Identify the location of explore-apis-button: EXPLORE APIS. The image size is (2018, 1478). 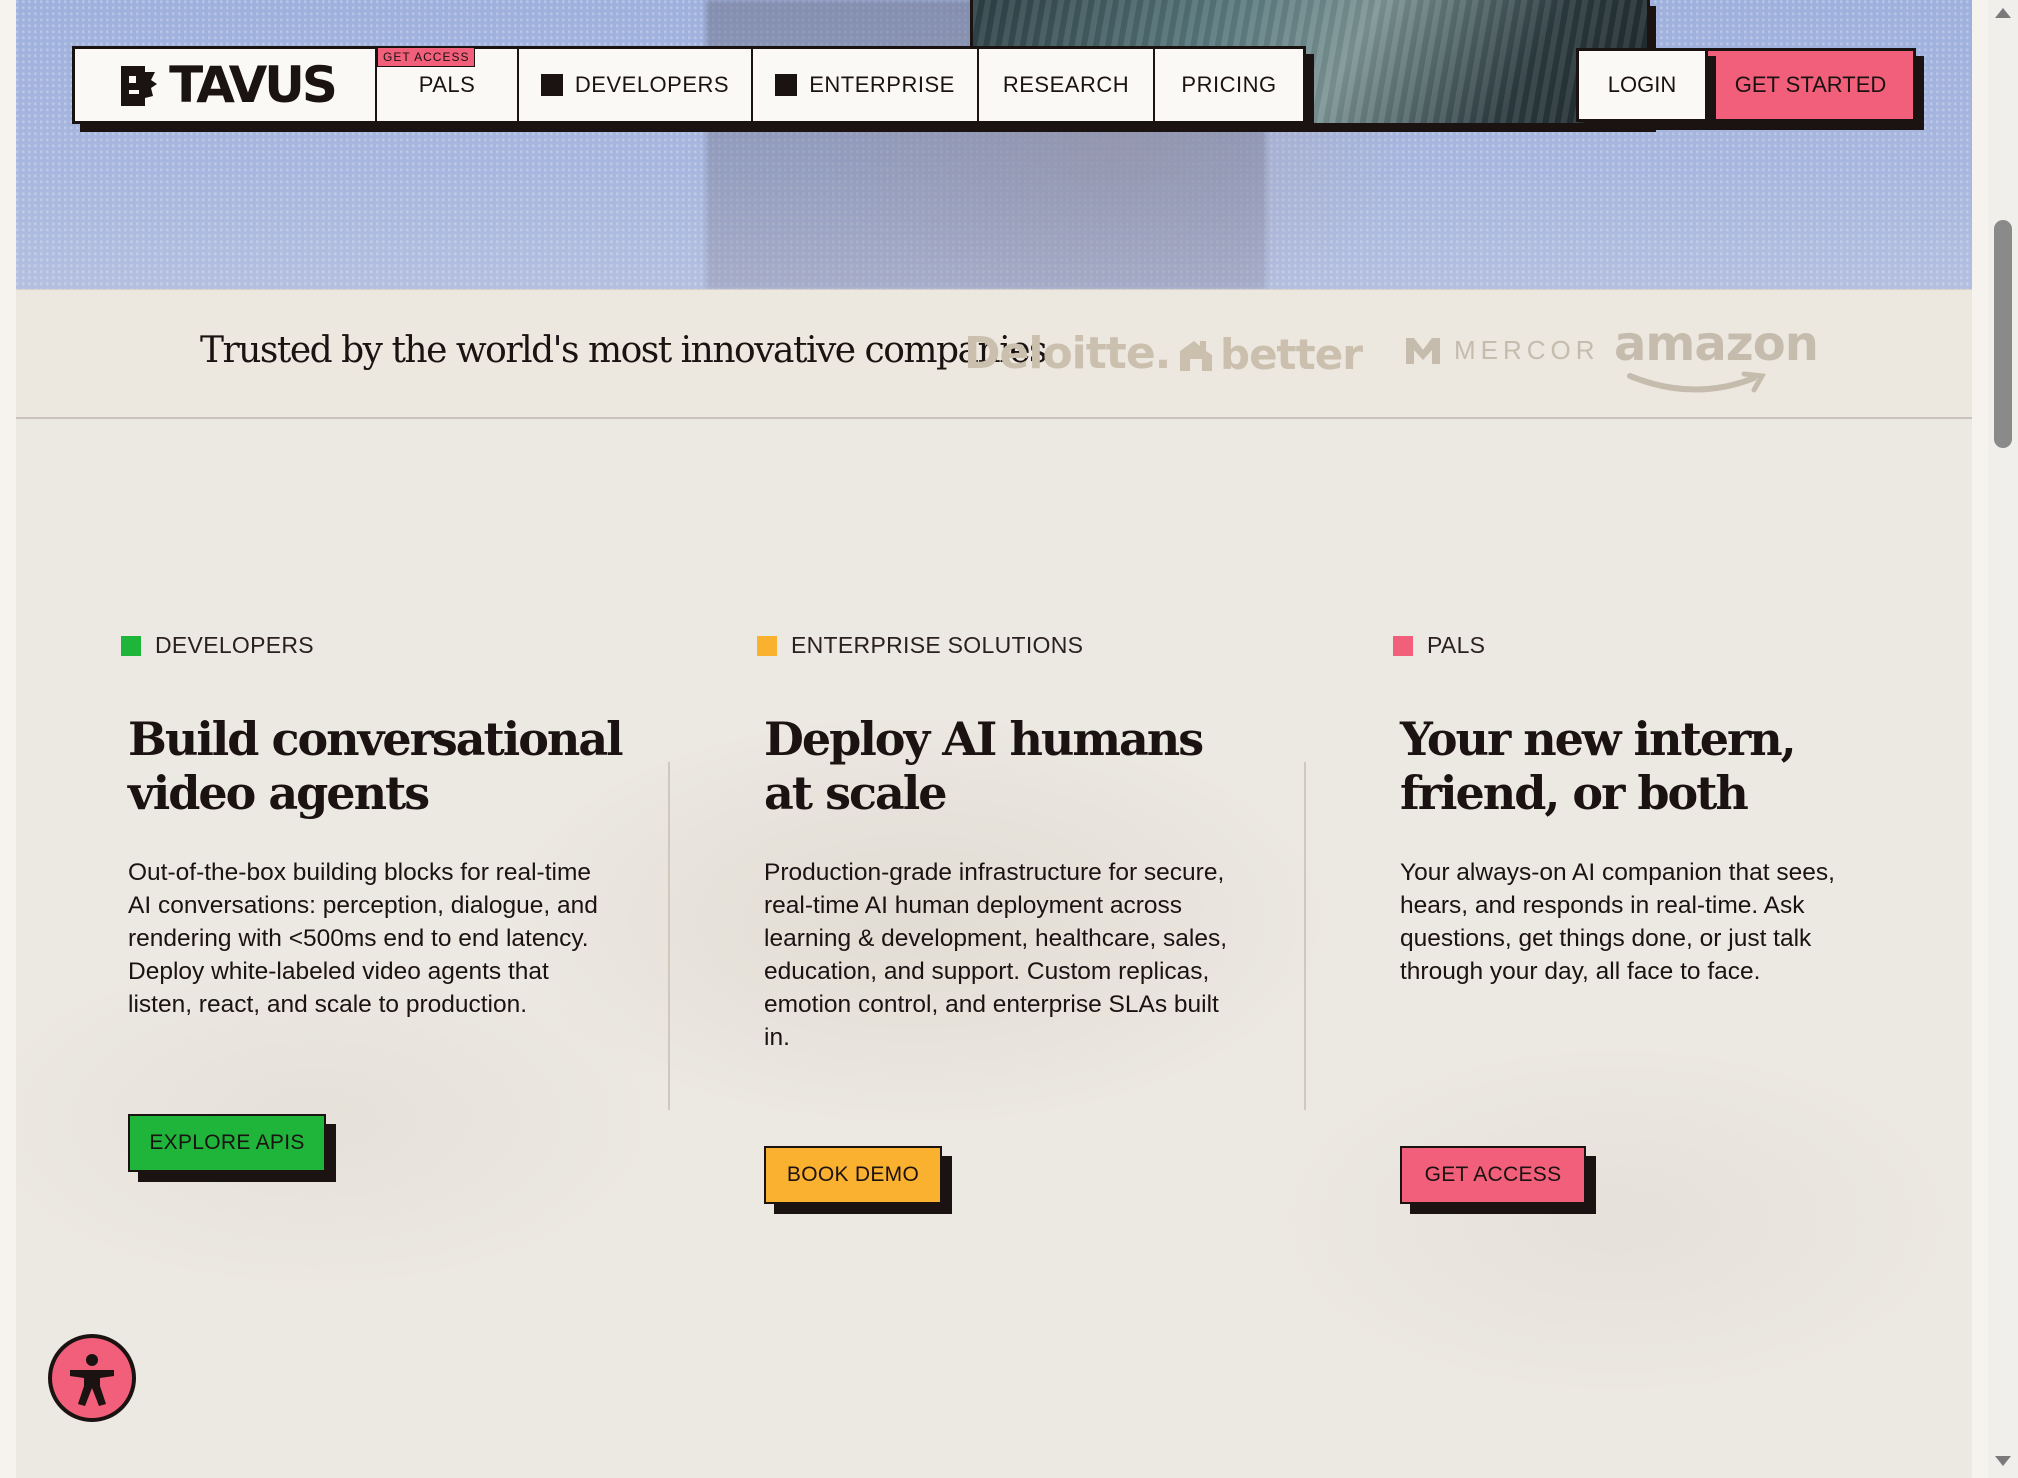
(227, 1143).